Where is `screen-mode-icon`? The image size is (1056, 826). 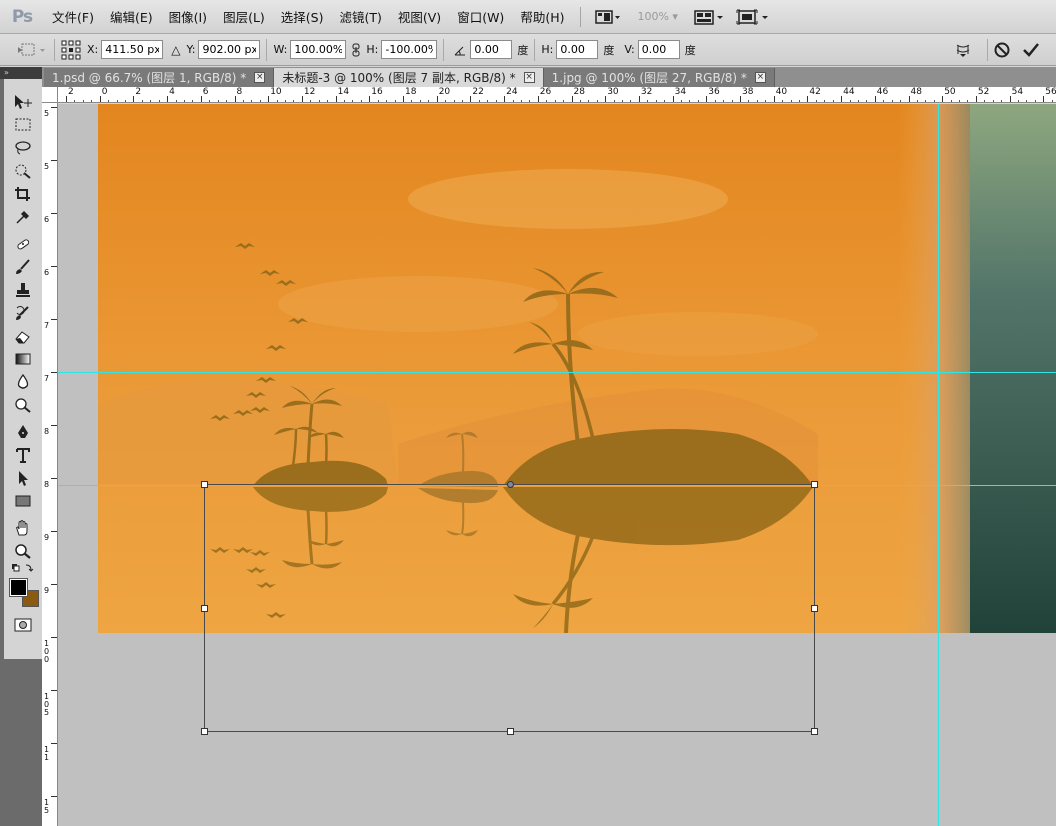 screen-mode-icon is located at coordinates (753, 17).